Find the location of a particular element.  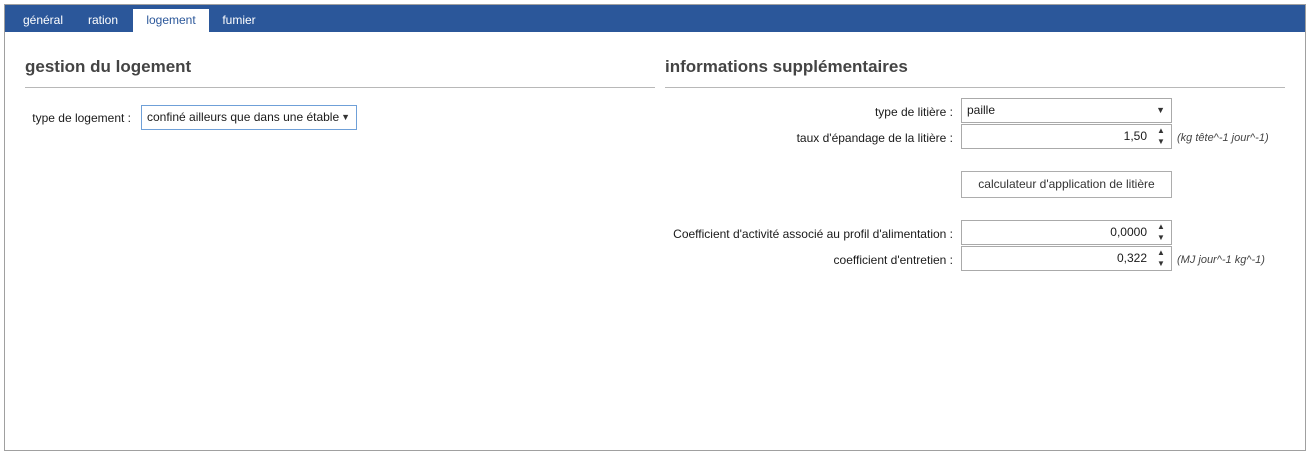

housing-type-value: confiné ailleurs que dans une étable is located at coordinates (243, 117).